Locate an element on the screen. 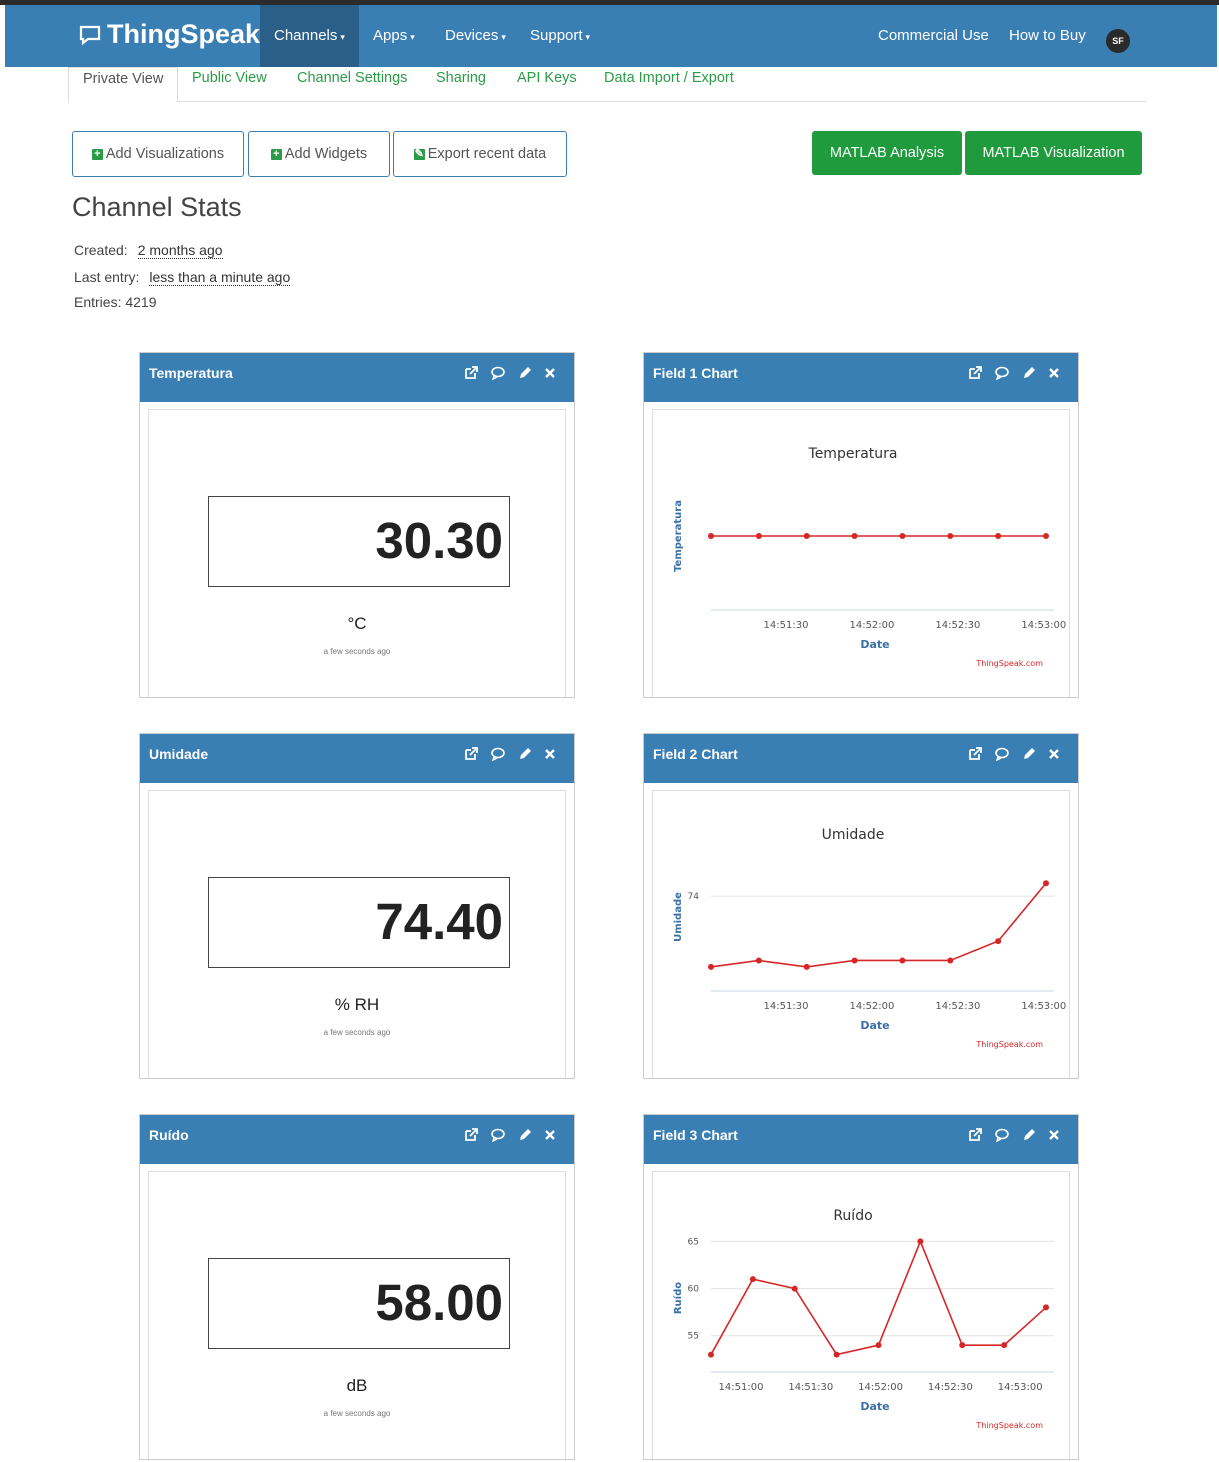 Image resolution: width=1219 pixels, height=1462 pixels. nav-apps: Apps ▾ is located at coordinates (394, 36).